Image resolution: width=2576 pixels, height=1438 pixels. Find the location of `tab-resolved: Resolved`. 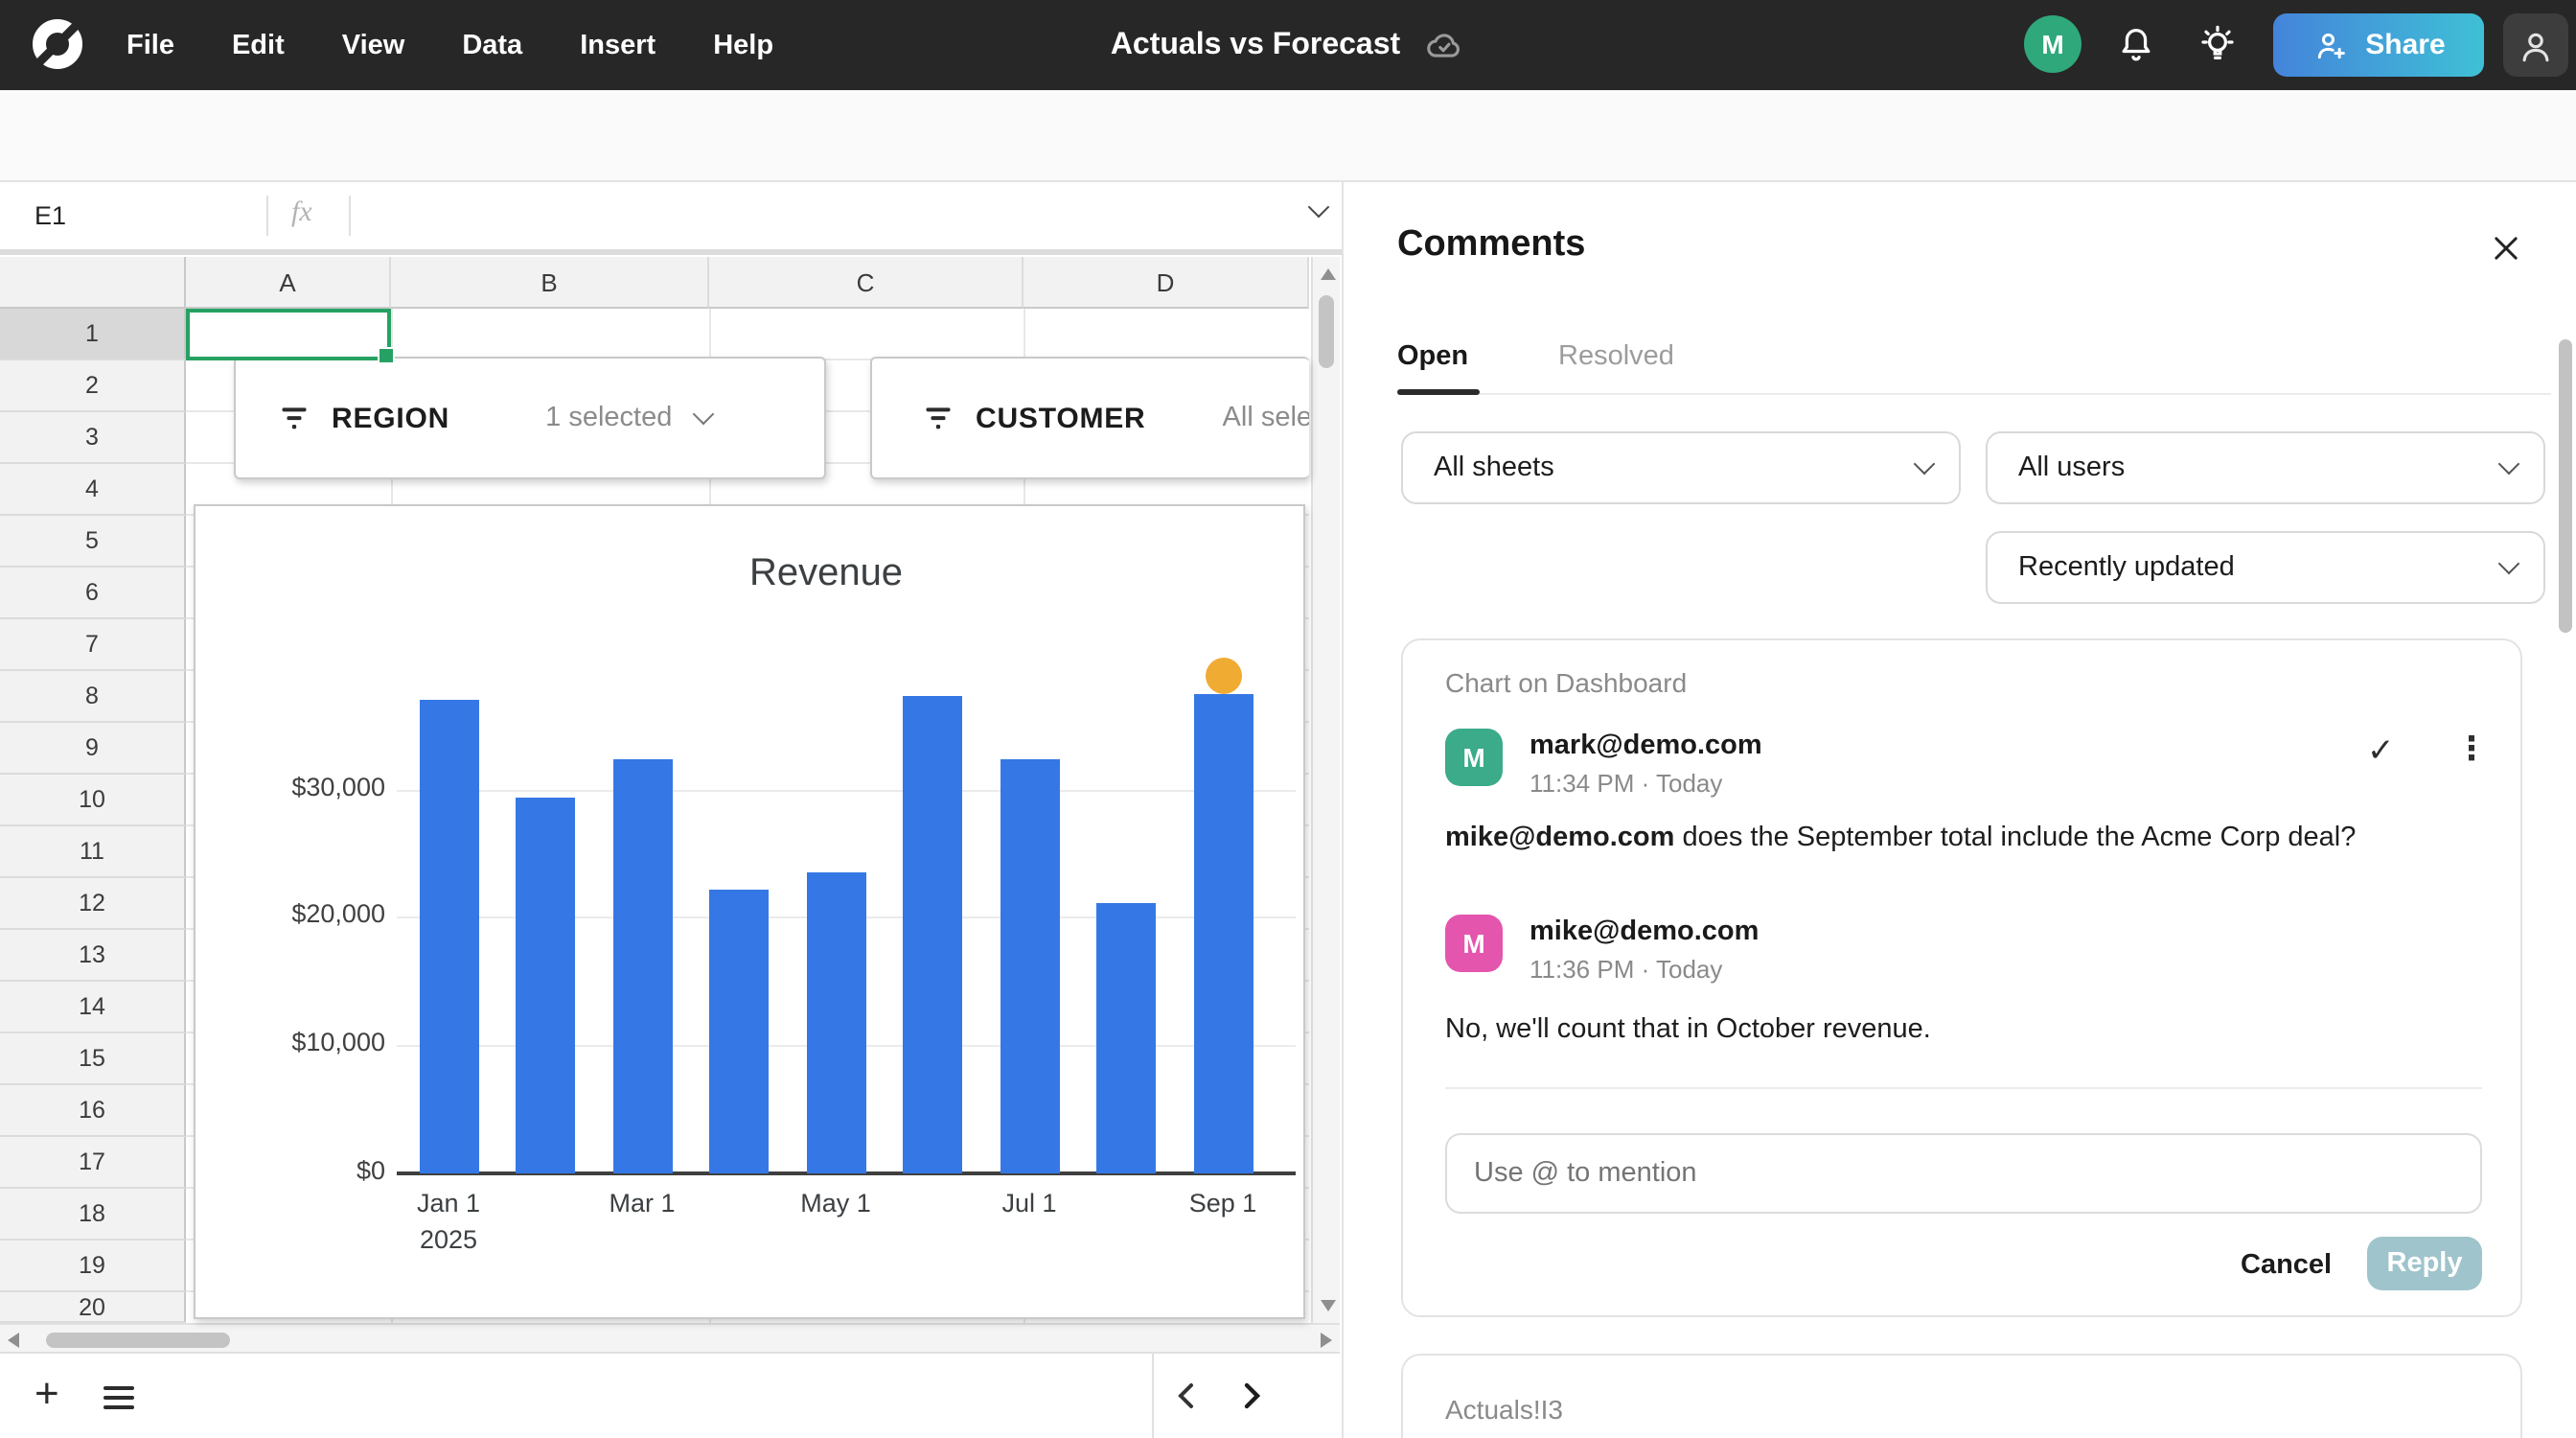

tab-resolved: Resolved is located at coordinates (1616, 356).